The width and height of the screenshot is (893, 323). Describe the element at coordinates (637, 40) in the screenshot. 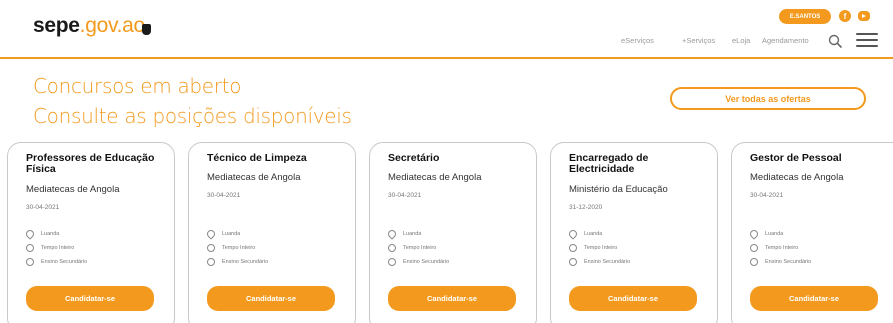

I see `nav-eservicos: eServiços` at that location.